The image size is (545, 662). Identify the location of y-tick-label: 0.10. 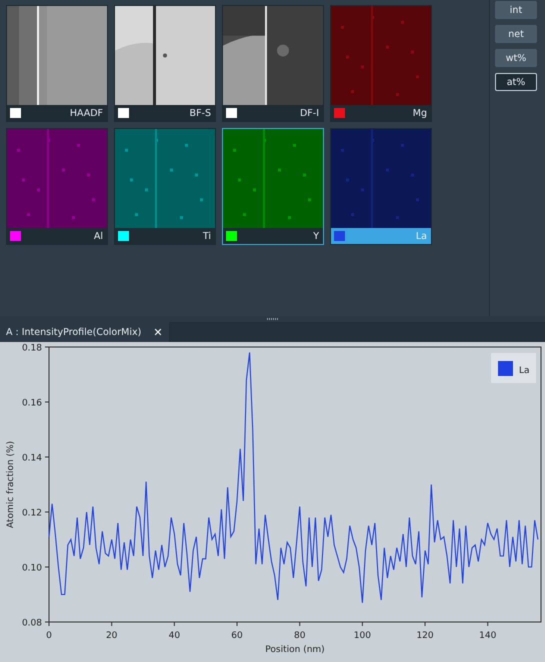
(32, 569).